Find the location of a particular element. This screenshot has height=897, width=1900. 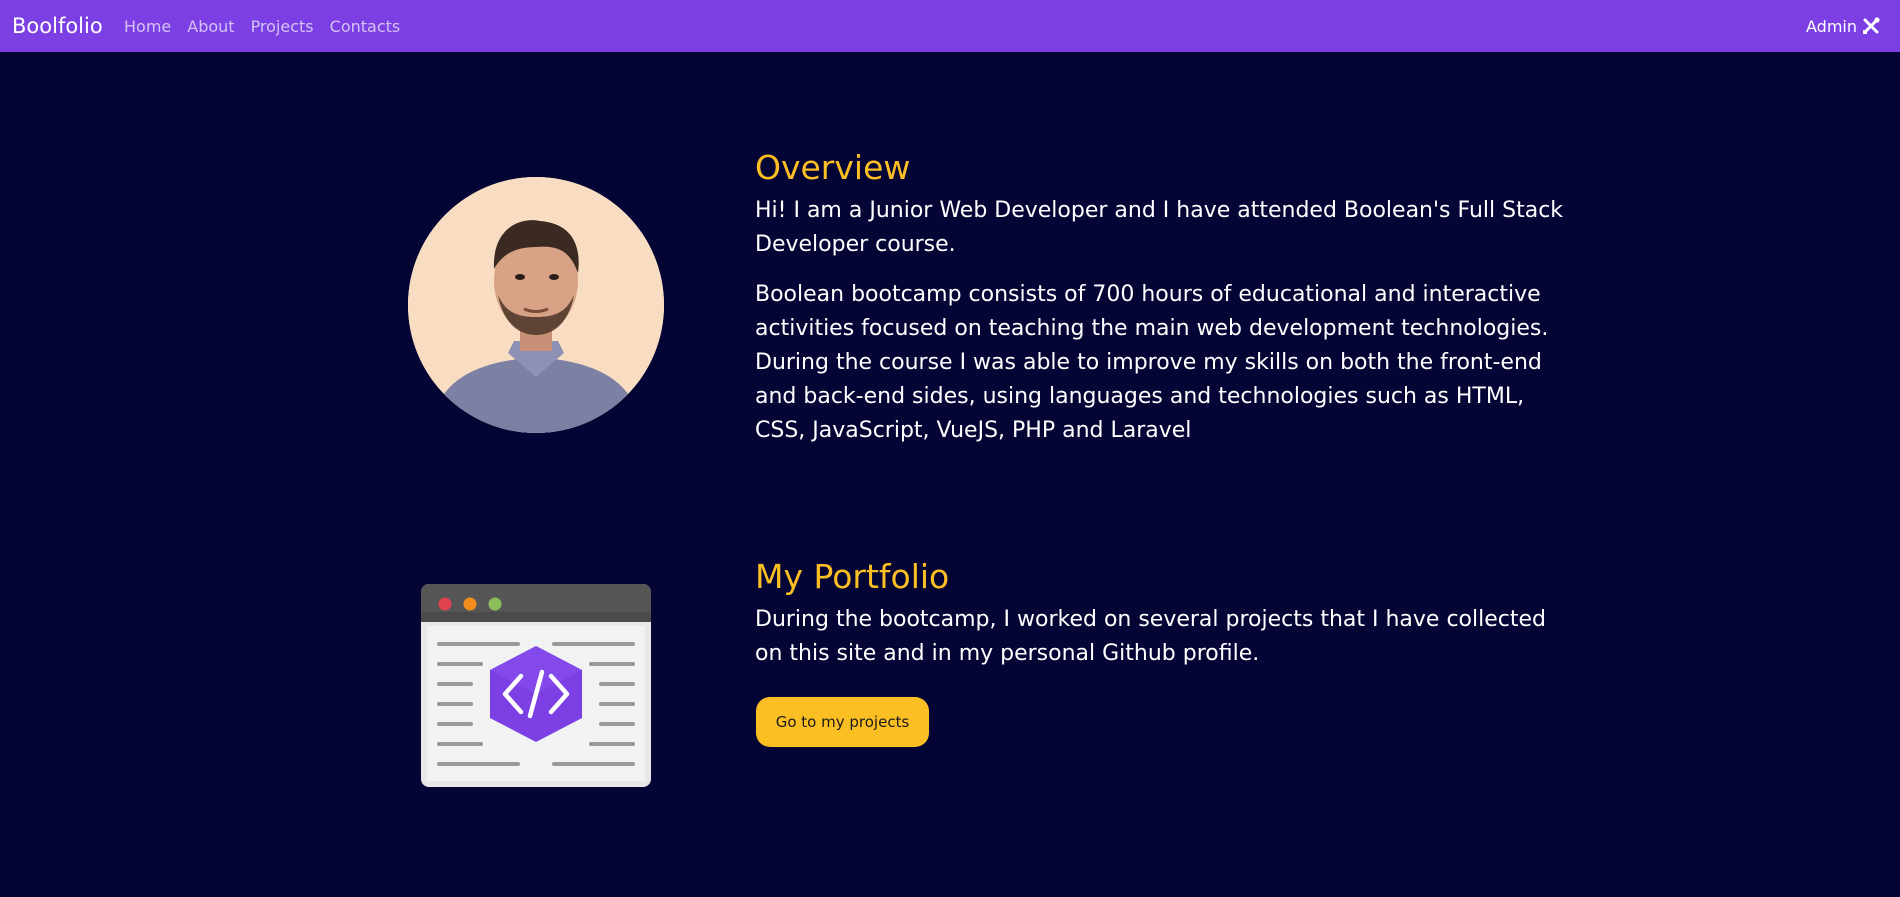

admin-label: Admin is located at coordinates (1831, 26).